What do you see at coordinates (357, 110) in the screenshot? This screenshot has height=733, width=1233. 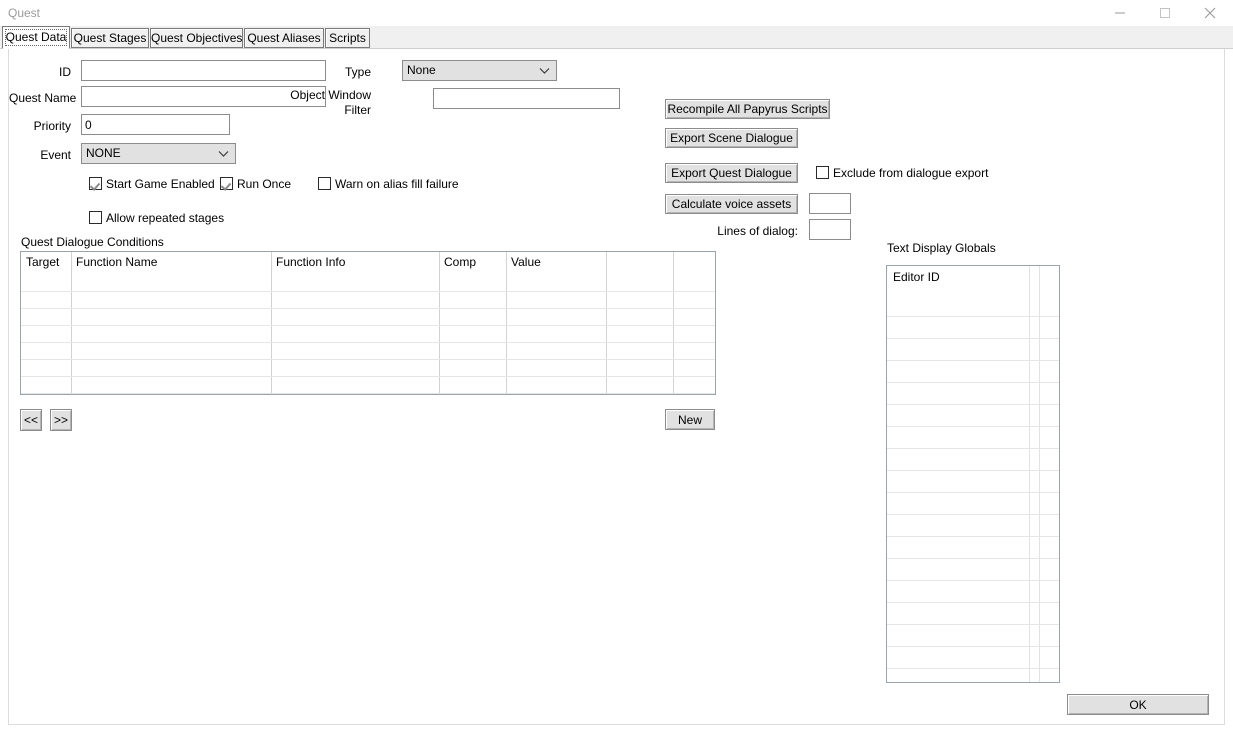 I see `object-window-filter-label-line2: Filter` at bounding box center [357, 110].